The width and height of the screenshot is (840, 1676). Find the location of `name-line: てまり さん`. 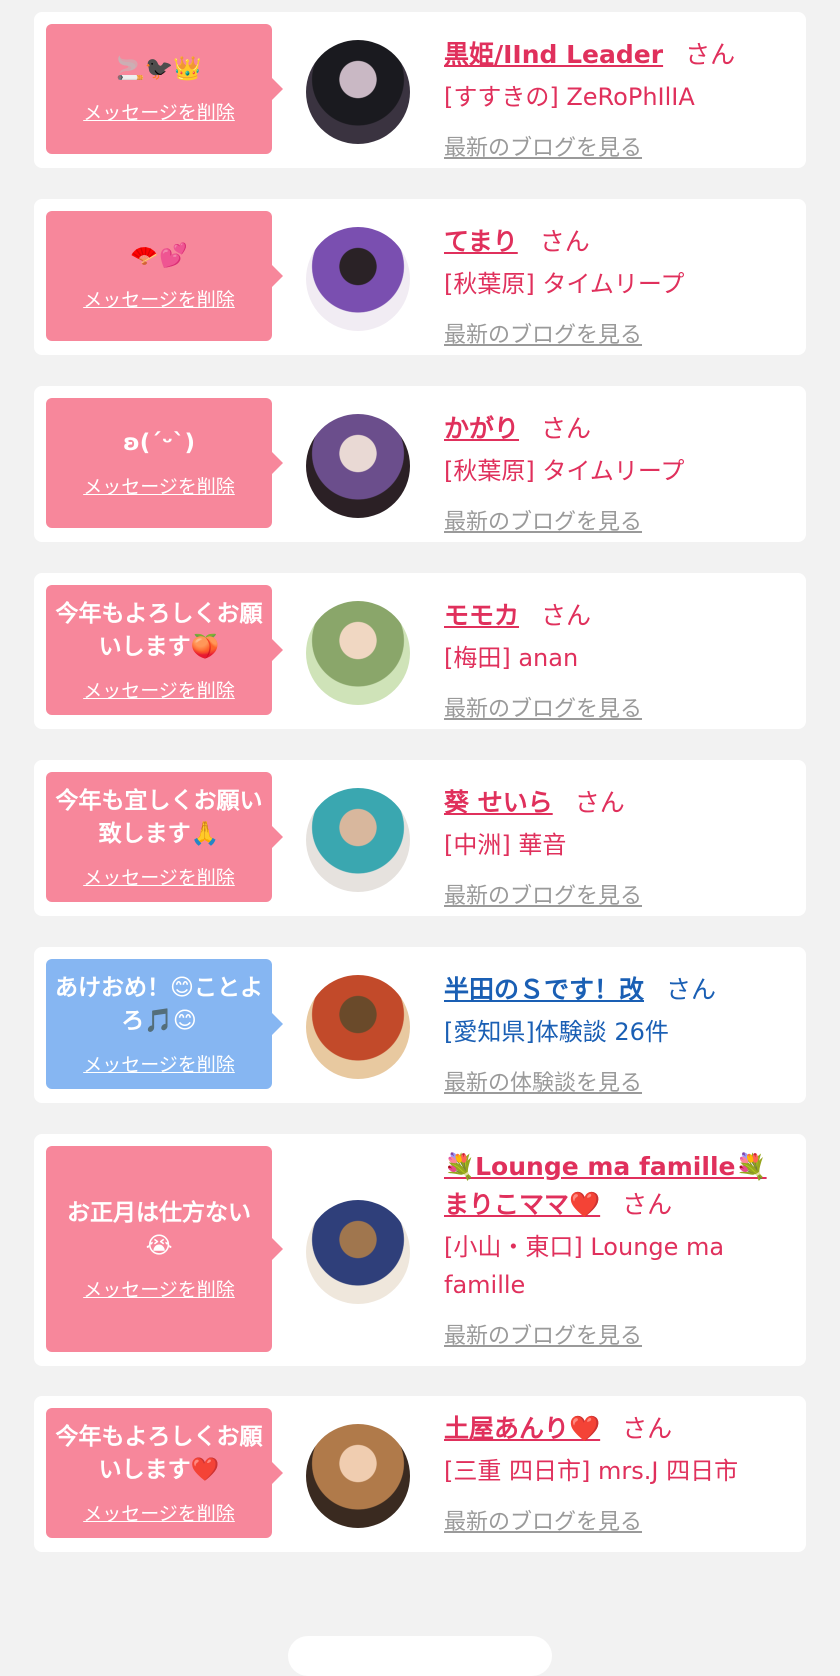

name-line: てまり さん is located at coordinates (614, 242).